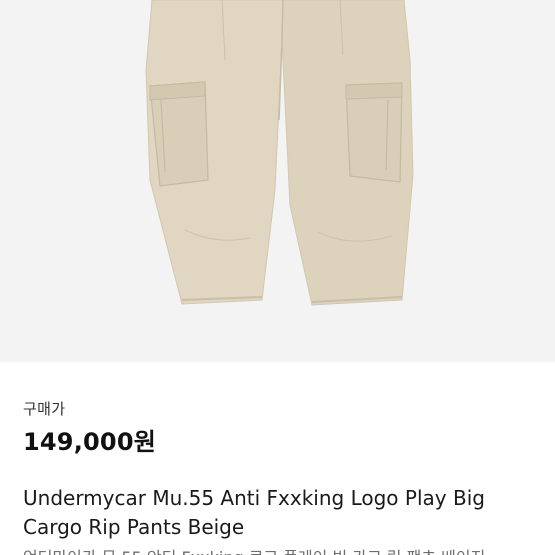  What do you see at coordinates (89, 442) in the screenshot?
I see `price-value: 149,000원` at bounding box center [89, 442].